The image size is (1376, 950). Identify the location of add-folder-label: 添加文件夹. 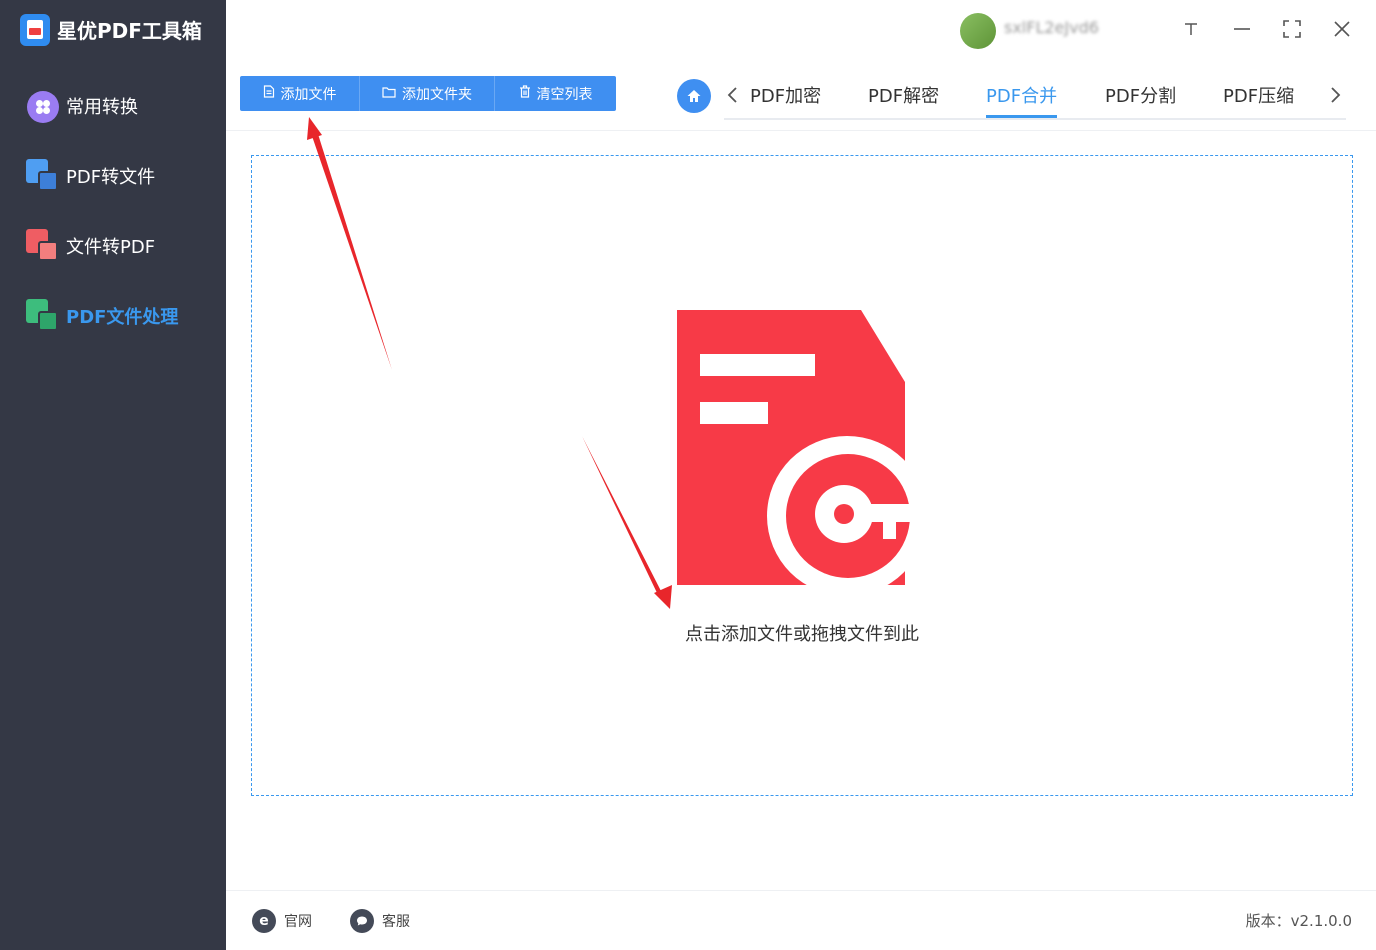
(437, 94).